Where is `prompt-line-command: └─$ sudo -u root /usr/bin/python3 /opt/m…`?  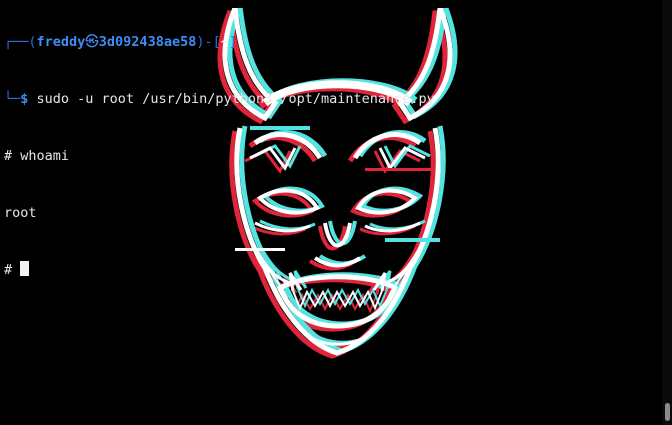
prompt-line-command: └─$ sudo -u root /usr/bin/python3 /opt/m… is located at coordinates (219, 99).